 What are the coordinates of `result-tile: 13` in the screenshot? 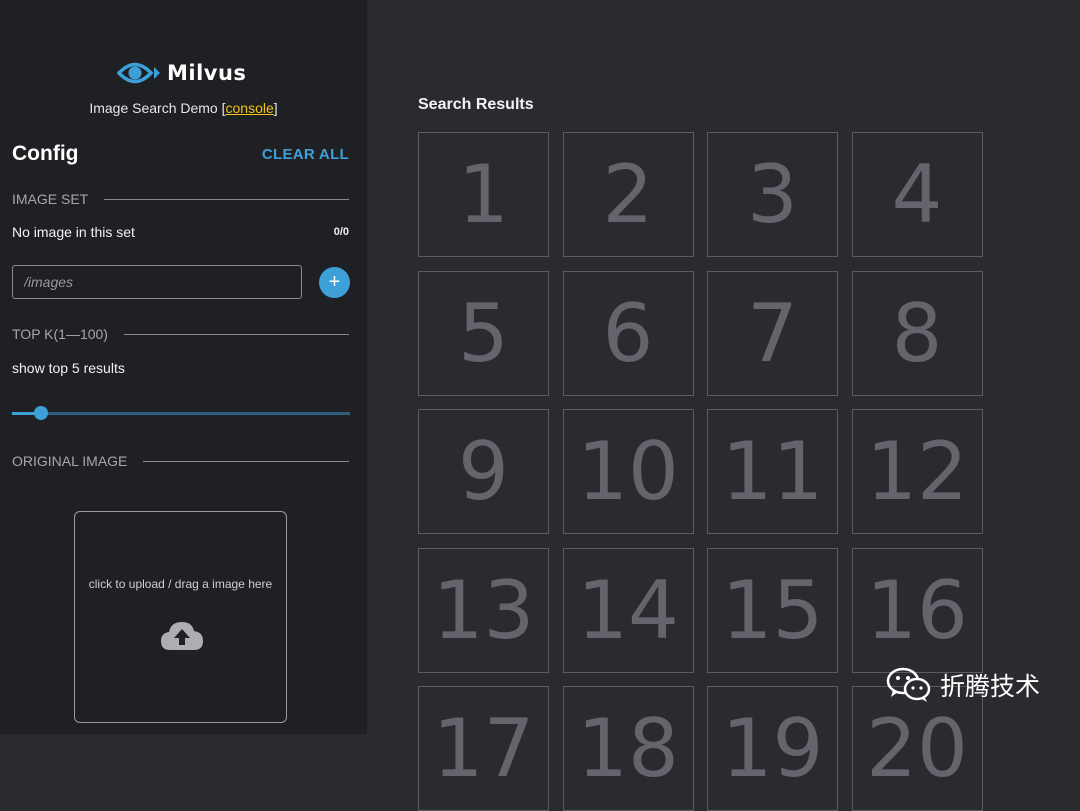 It's located at (483, 610).